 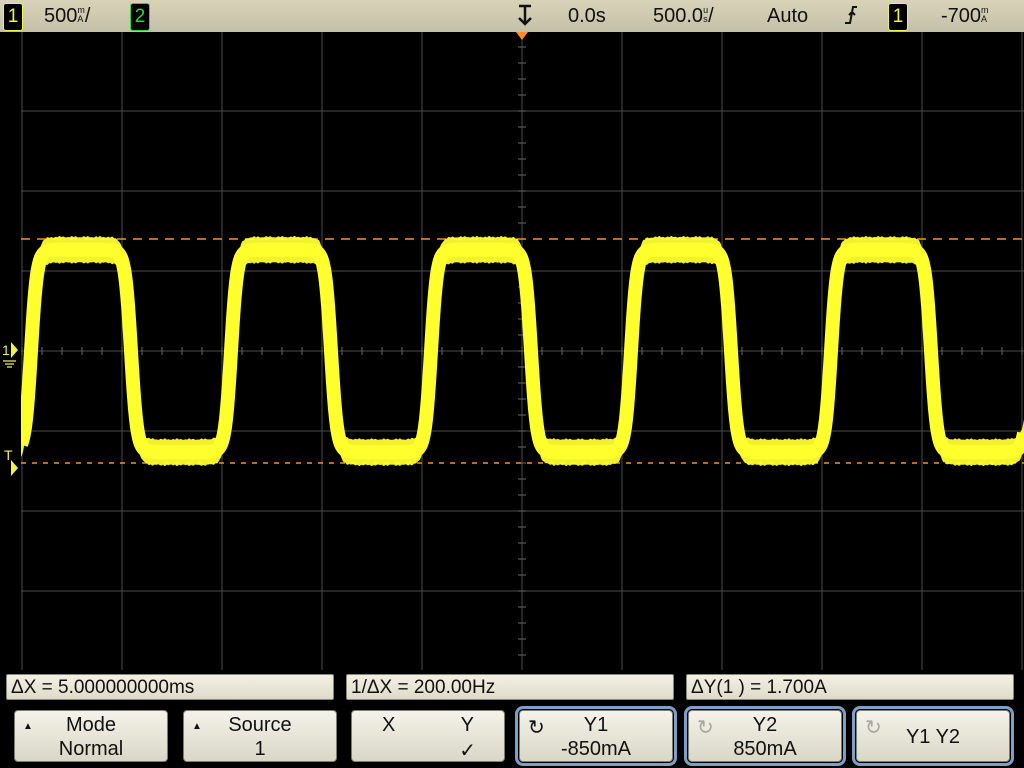 I want to click on channel1-scale: 500 m A /, so click(x=67, y=16).